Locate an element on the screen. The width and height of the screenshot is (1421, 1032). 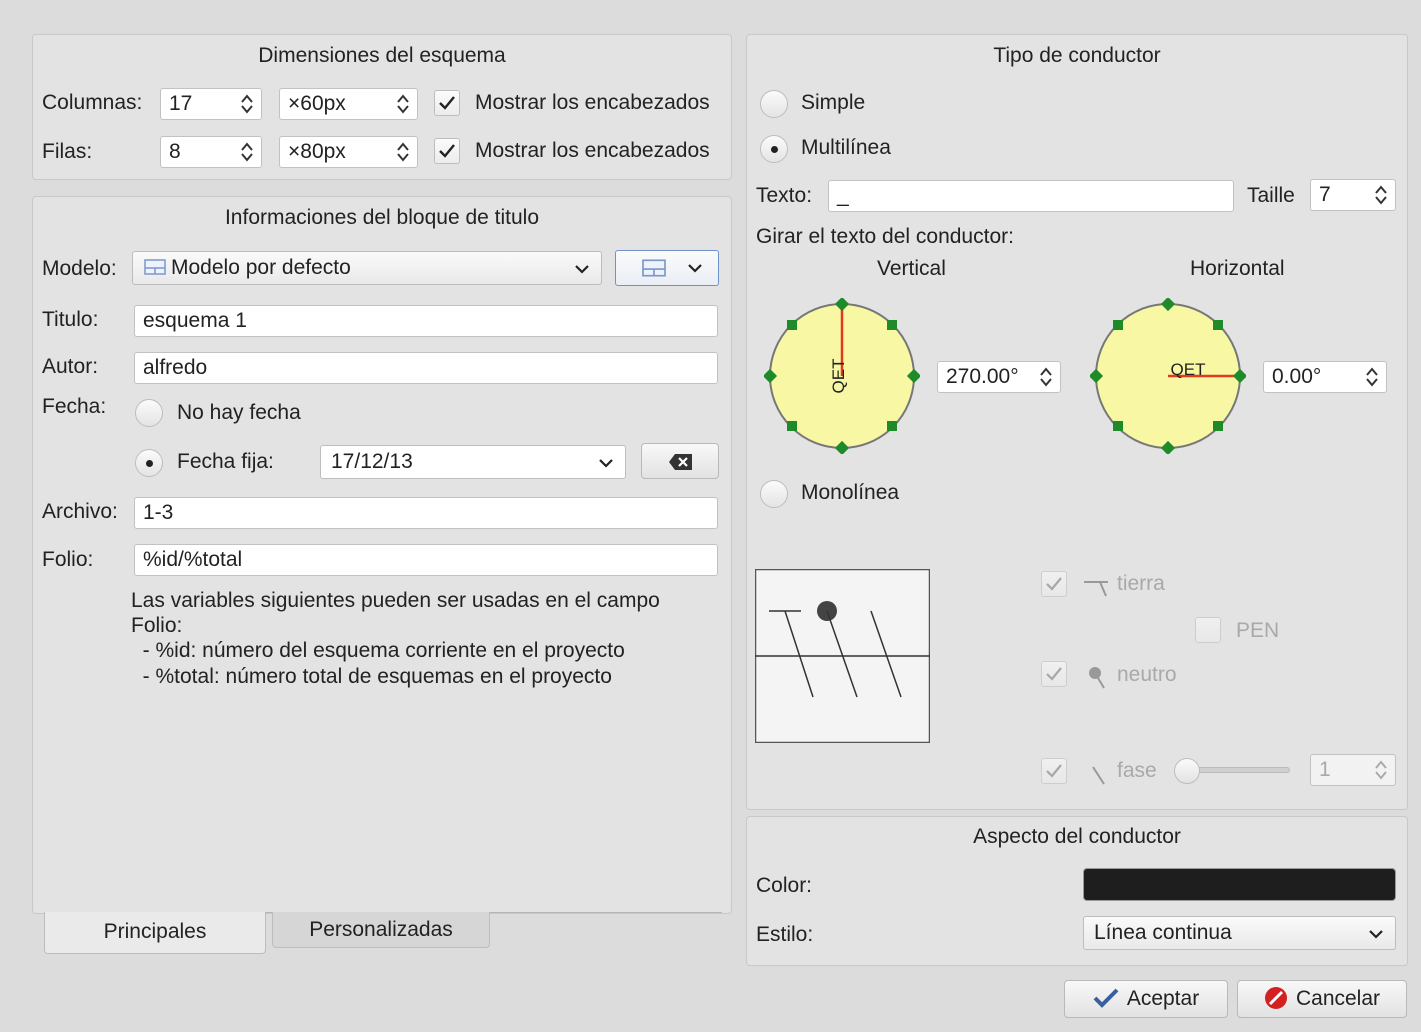
vertical-rotation-dial: QET is located at coordinates (842, 376).